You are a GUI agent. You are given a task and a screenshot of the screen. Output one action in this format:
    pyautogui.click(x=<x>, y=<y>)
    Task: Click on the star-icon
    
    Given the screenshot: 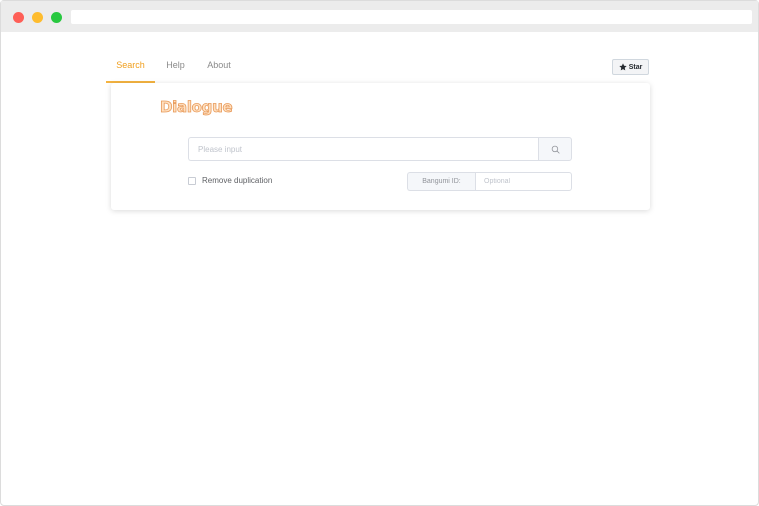 What is the action you would take?
    pyautogui.click(x=623, y=67)
    